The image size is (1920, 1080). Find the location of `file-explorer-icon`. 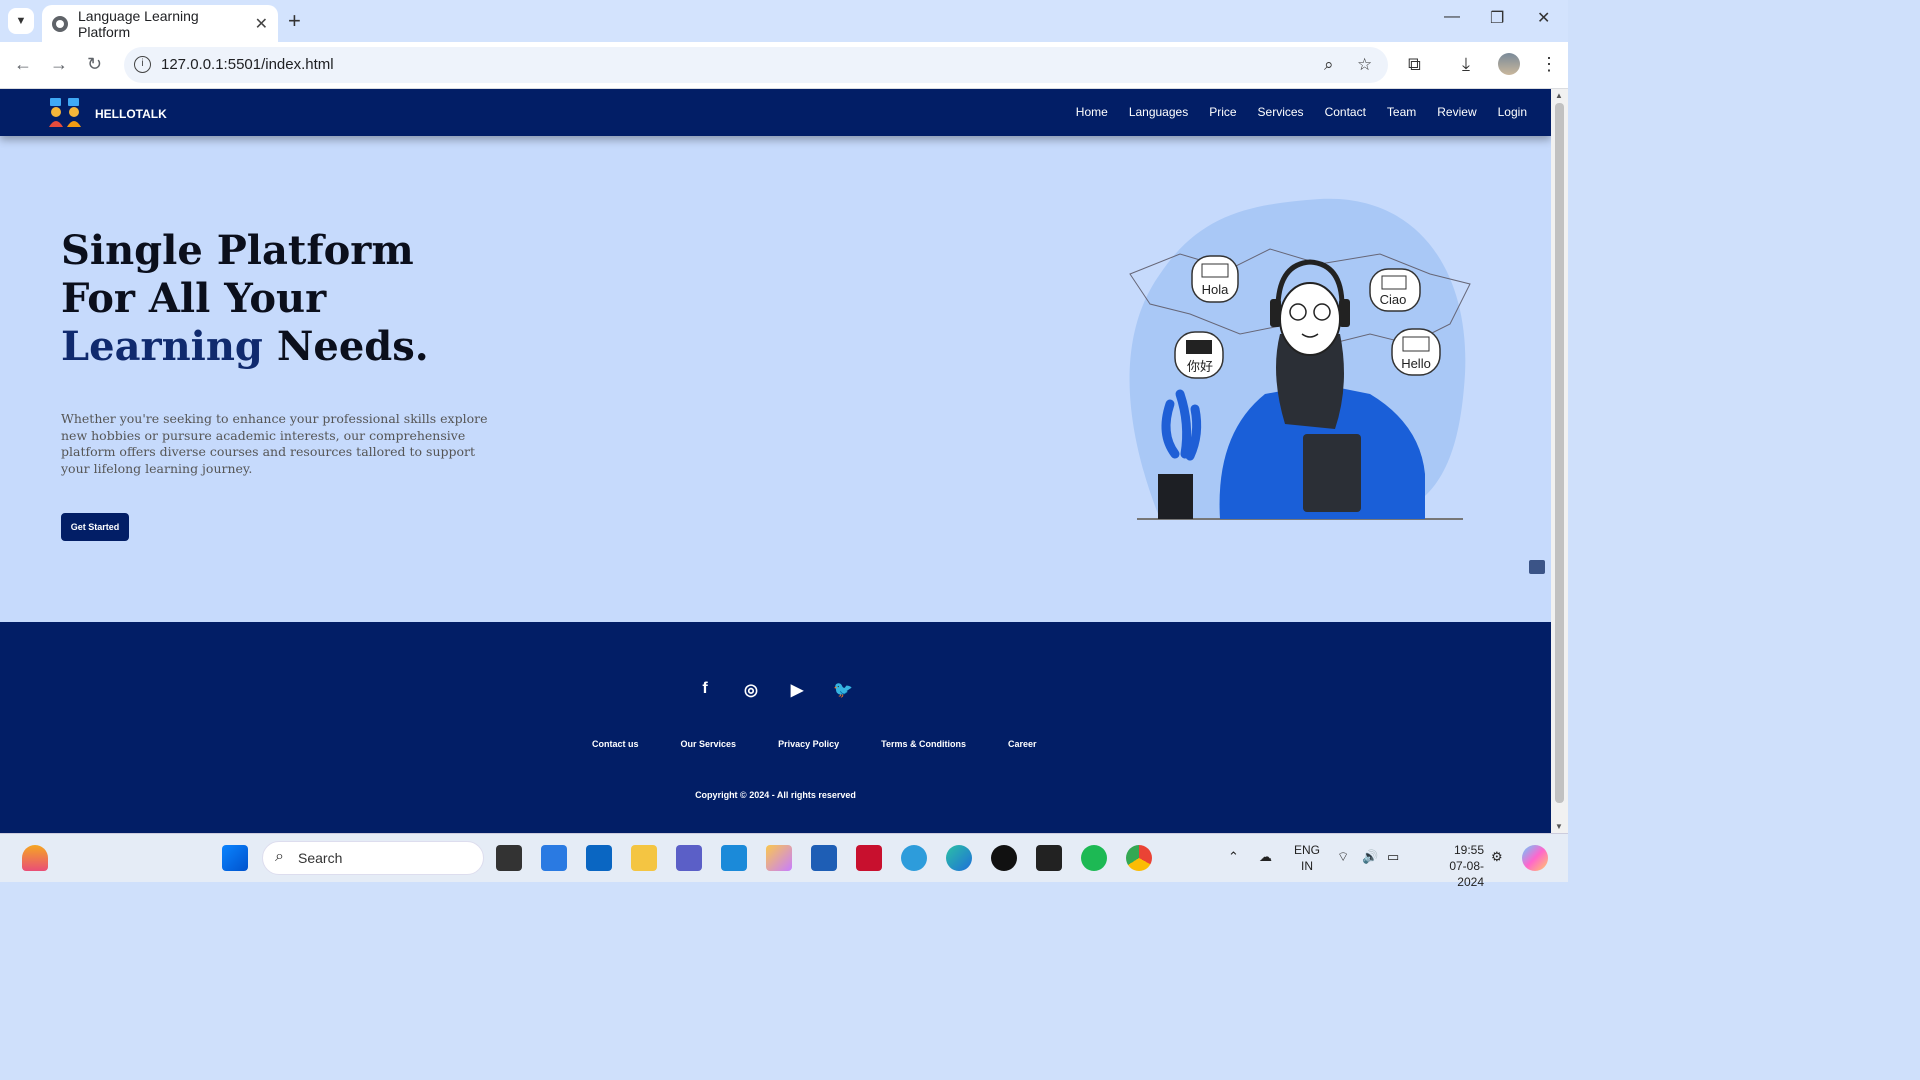

file-explorer-icon is located at coordinates (644, 858).